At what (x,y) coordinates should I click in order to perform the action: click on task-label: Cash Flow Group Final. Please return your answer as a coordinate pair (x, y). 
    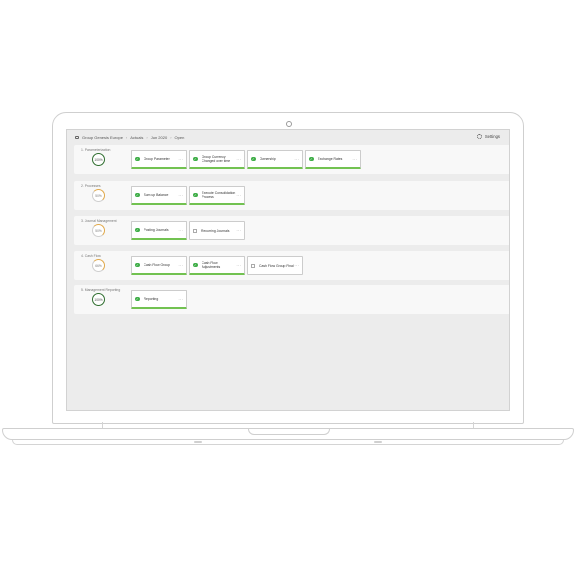
    Looking at the image, I should click on (276, 265).